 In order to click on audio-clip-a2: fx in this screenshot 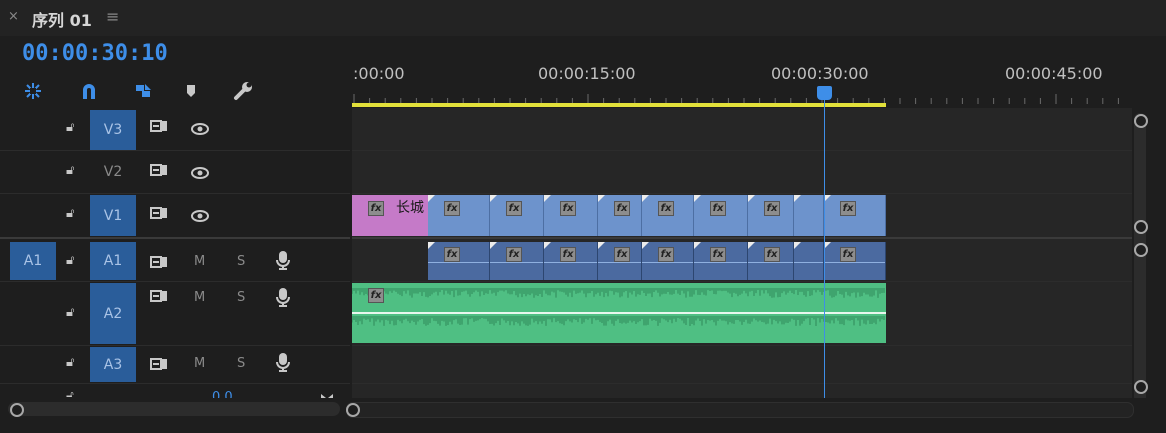, I will do `click(619, 313)`.